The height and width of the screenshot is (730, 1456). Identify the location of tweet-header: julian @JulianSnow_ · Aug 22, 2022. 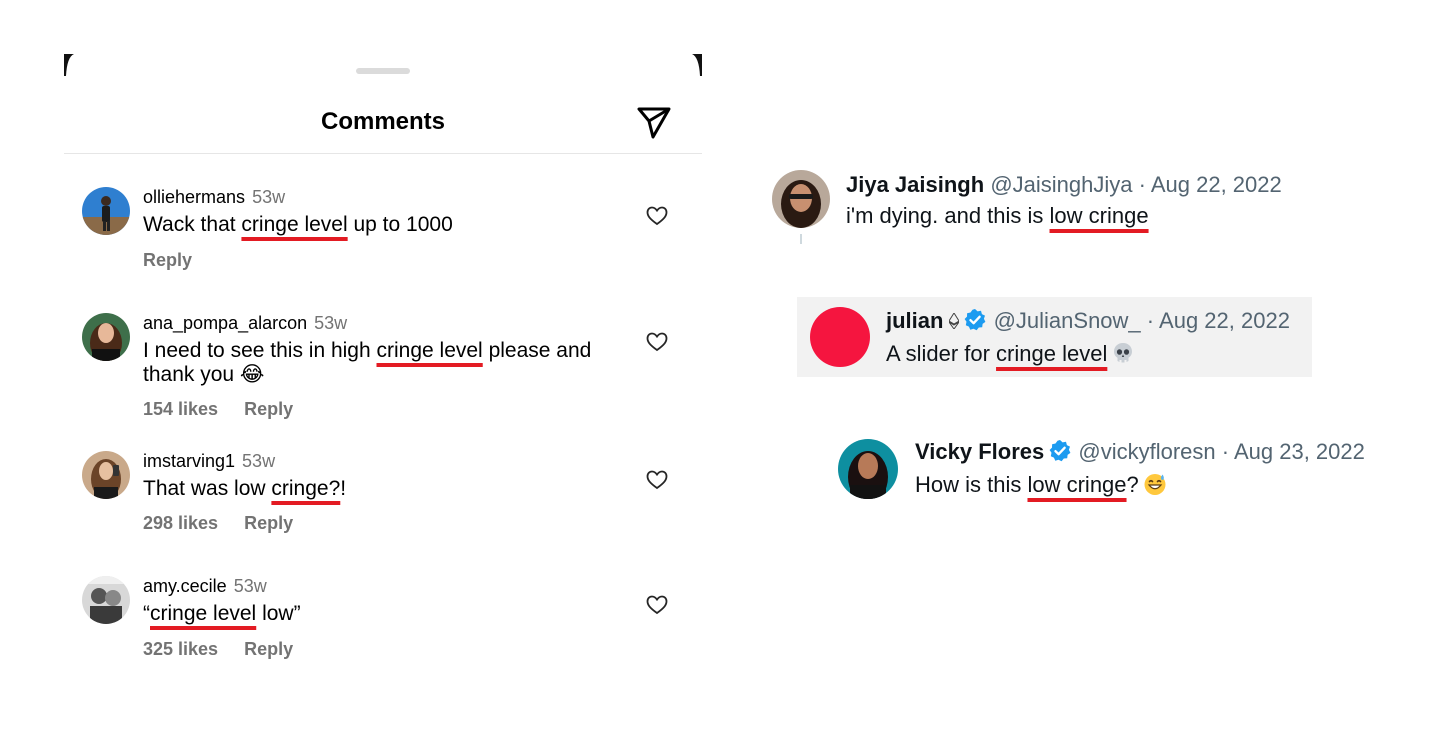
(1088, 321).